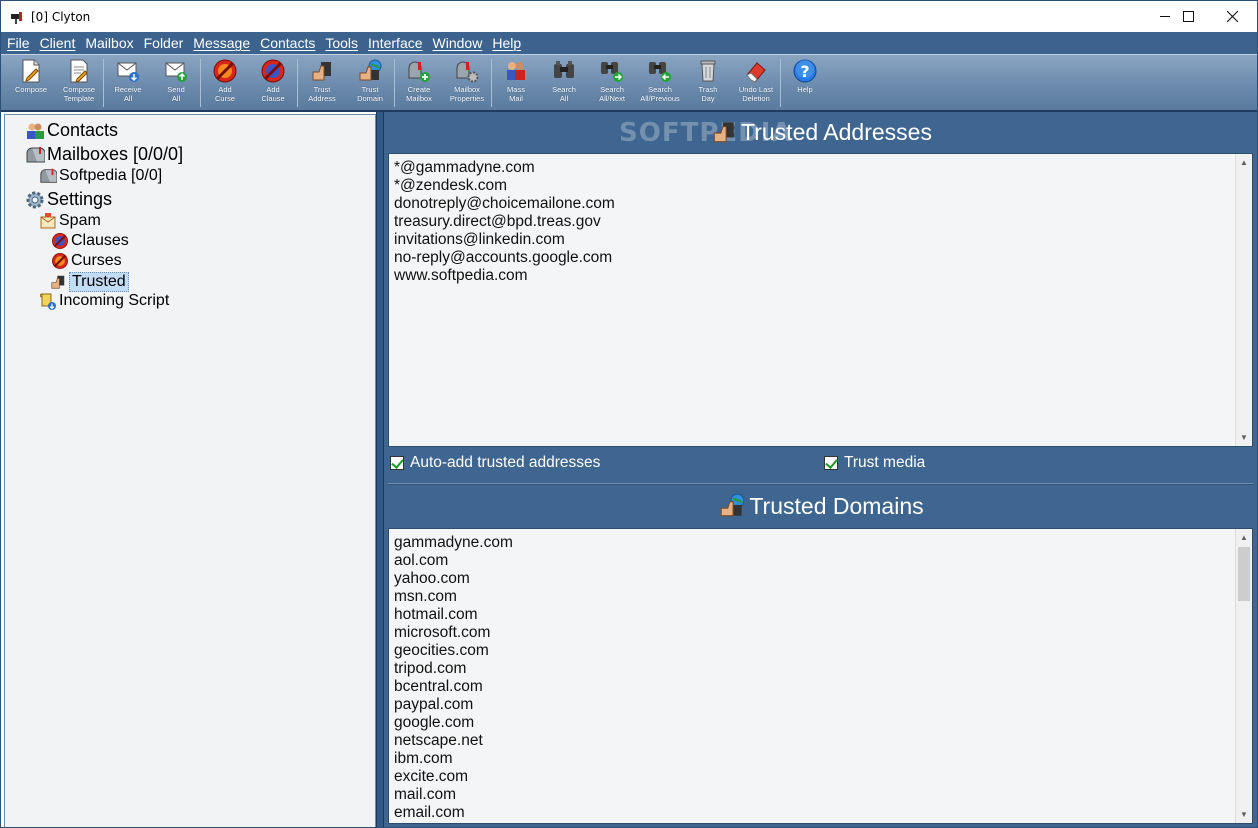  What do you see at coordinates (1244, 574) in the screenshot?
I see `scroll-thumb` at bounding box center [1244, 574].